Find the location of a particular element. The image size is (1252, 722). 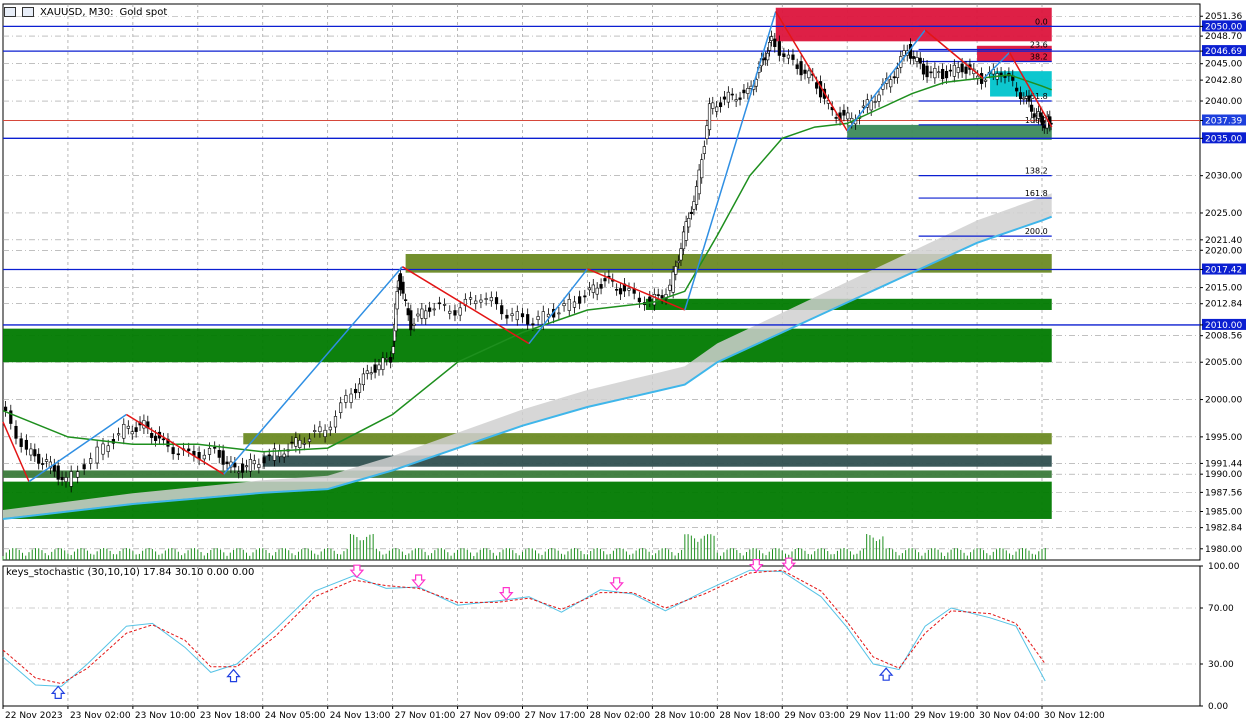

price-axis-label: 1987.56 is located at coordinates (1223, 493).